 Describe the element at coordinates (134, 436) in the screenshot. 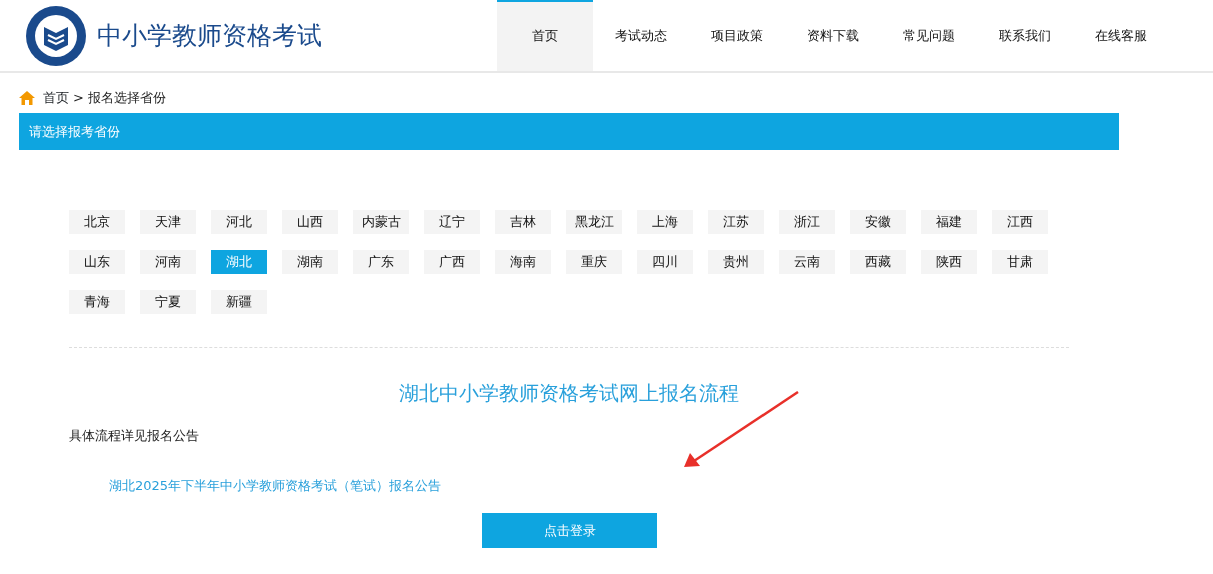

I see `process-note: 具体流程详见报名公告` at that location.